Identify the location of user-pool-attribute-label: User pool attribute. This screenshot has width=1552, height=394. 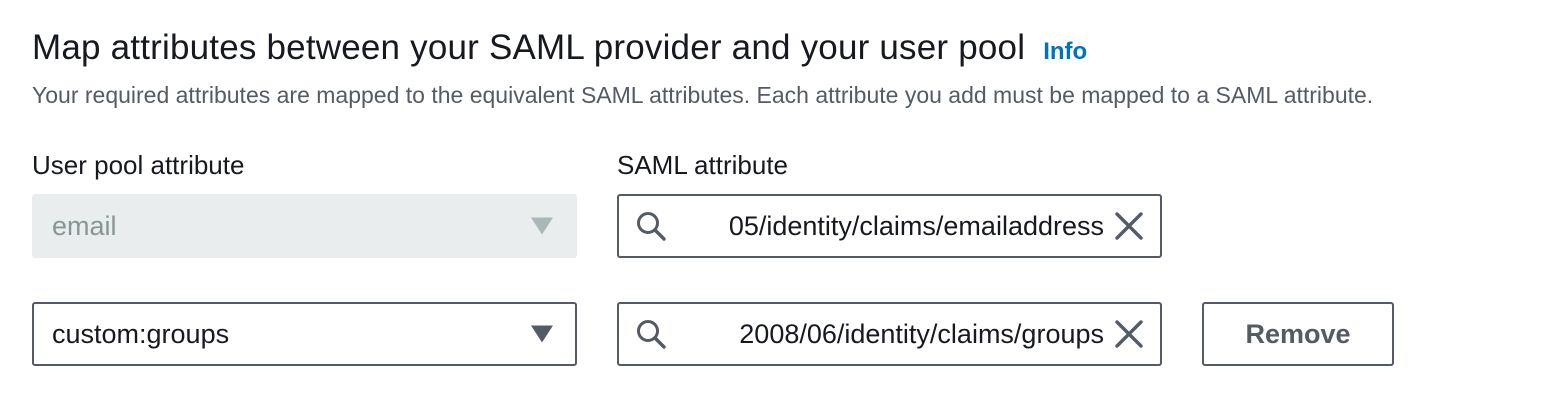
(138, 165).